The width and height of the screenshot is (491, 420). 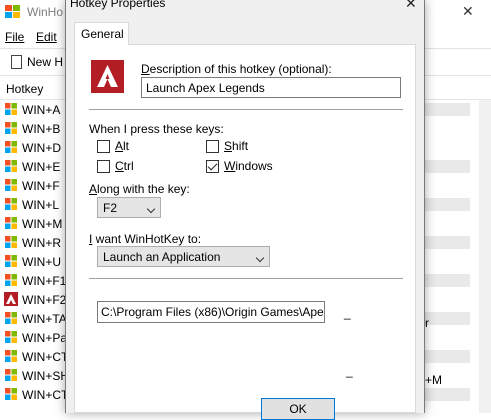 I want to click on row-fragment-text: +M, so click(x=434, y=380).